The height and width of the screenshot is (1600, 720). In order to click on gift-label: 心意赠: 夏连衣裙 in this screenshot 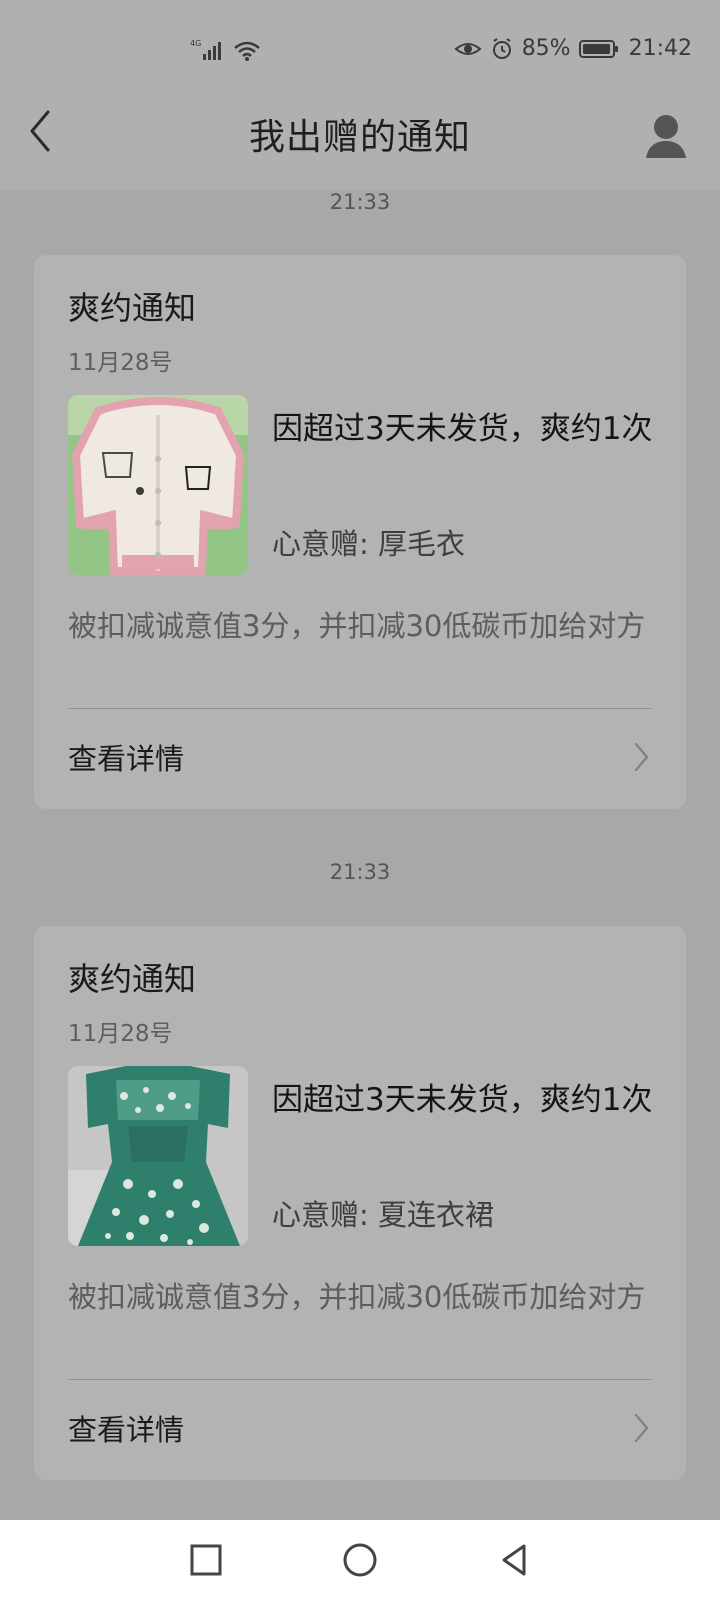, I will do `click(383, 1215)`.